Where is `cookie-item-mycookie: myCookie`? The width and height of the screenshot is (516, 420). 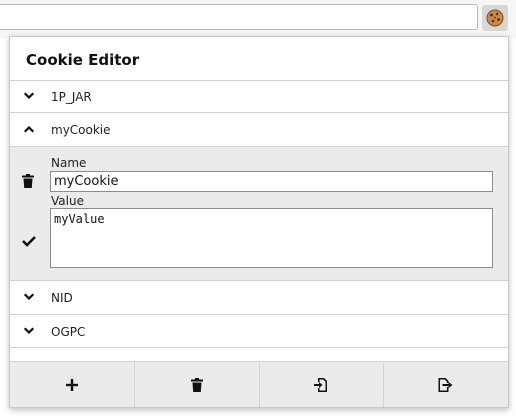 cookie-item-mycookie: myCookie is located at coordinates (259, 129).